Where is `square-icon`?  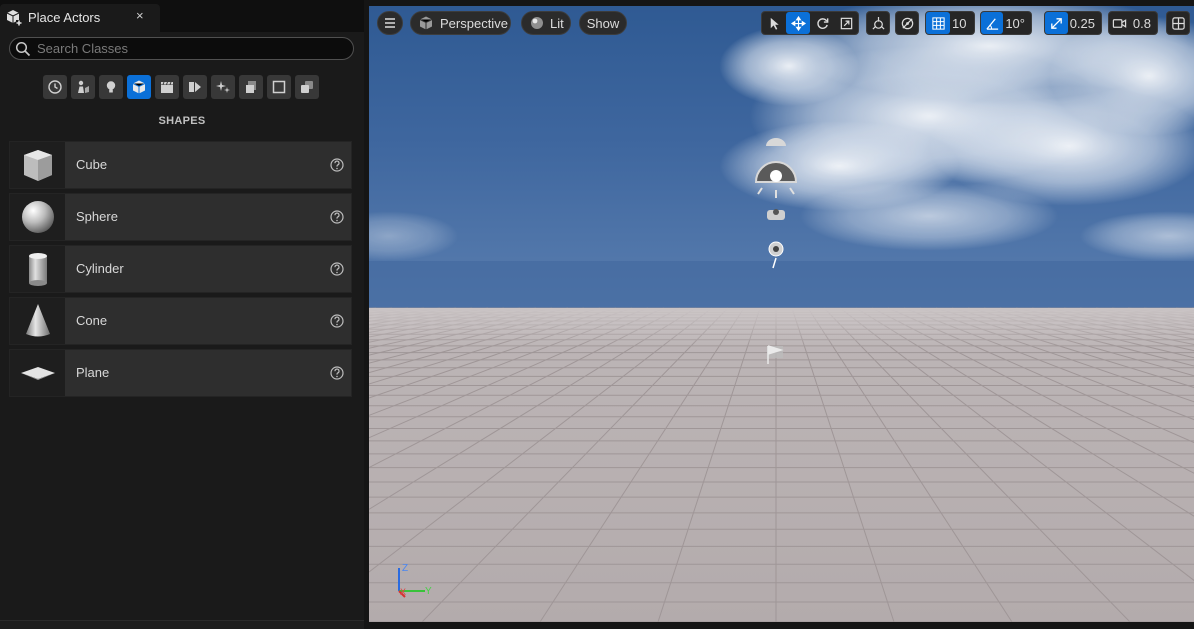 square-icon is located at coordinates (279, 87).